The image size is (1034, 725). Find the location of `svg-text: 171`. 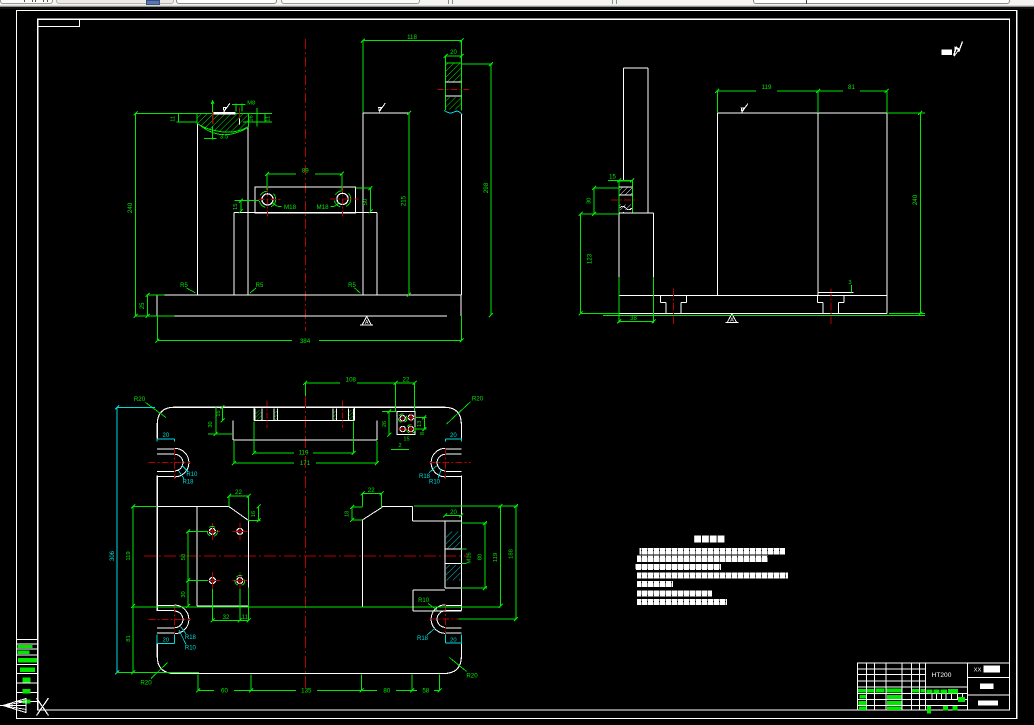

svg-text: 171 is located at coordinates (305, 463).